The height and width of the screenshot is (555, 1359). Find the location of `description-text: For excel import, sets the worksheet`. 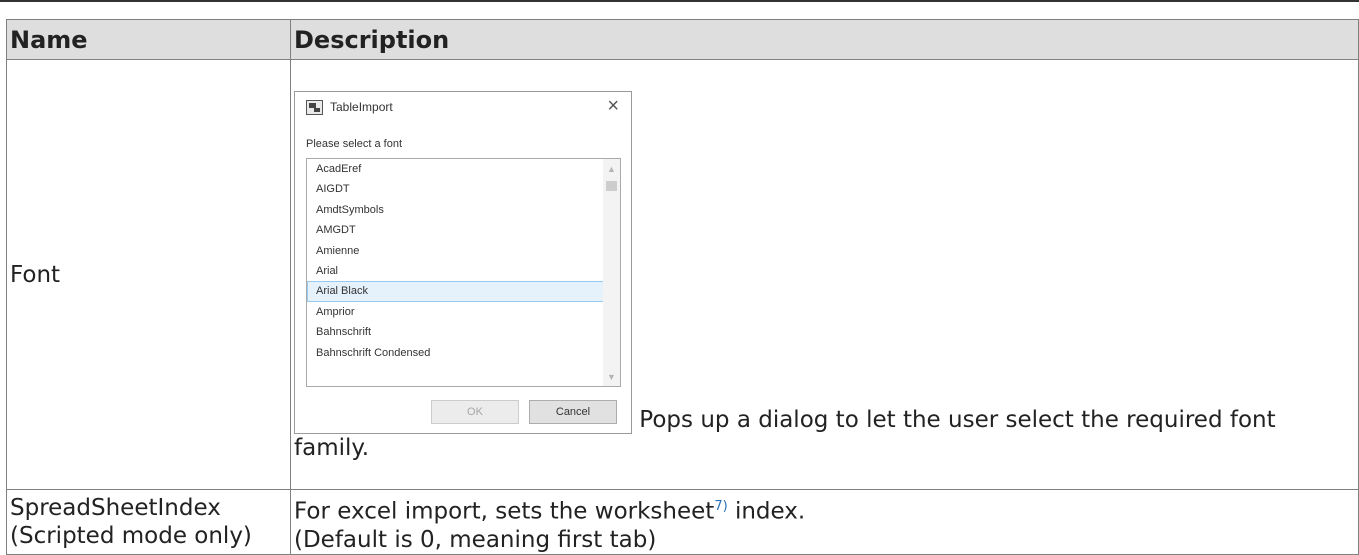

description-text: For excel import, sets the worksheet is located at coordinates (504, 511).